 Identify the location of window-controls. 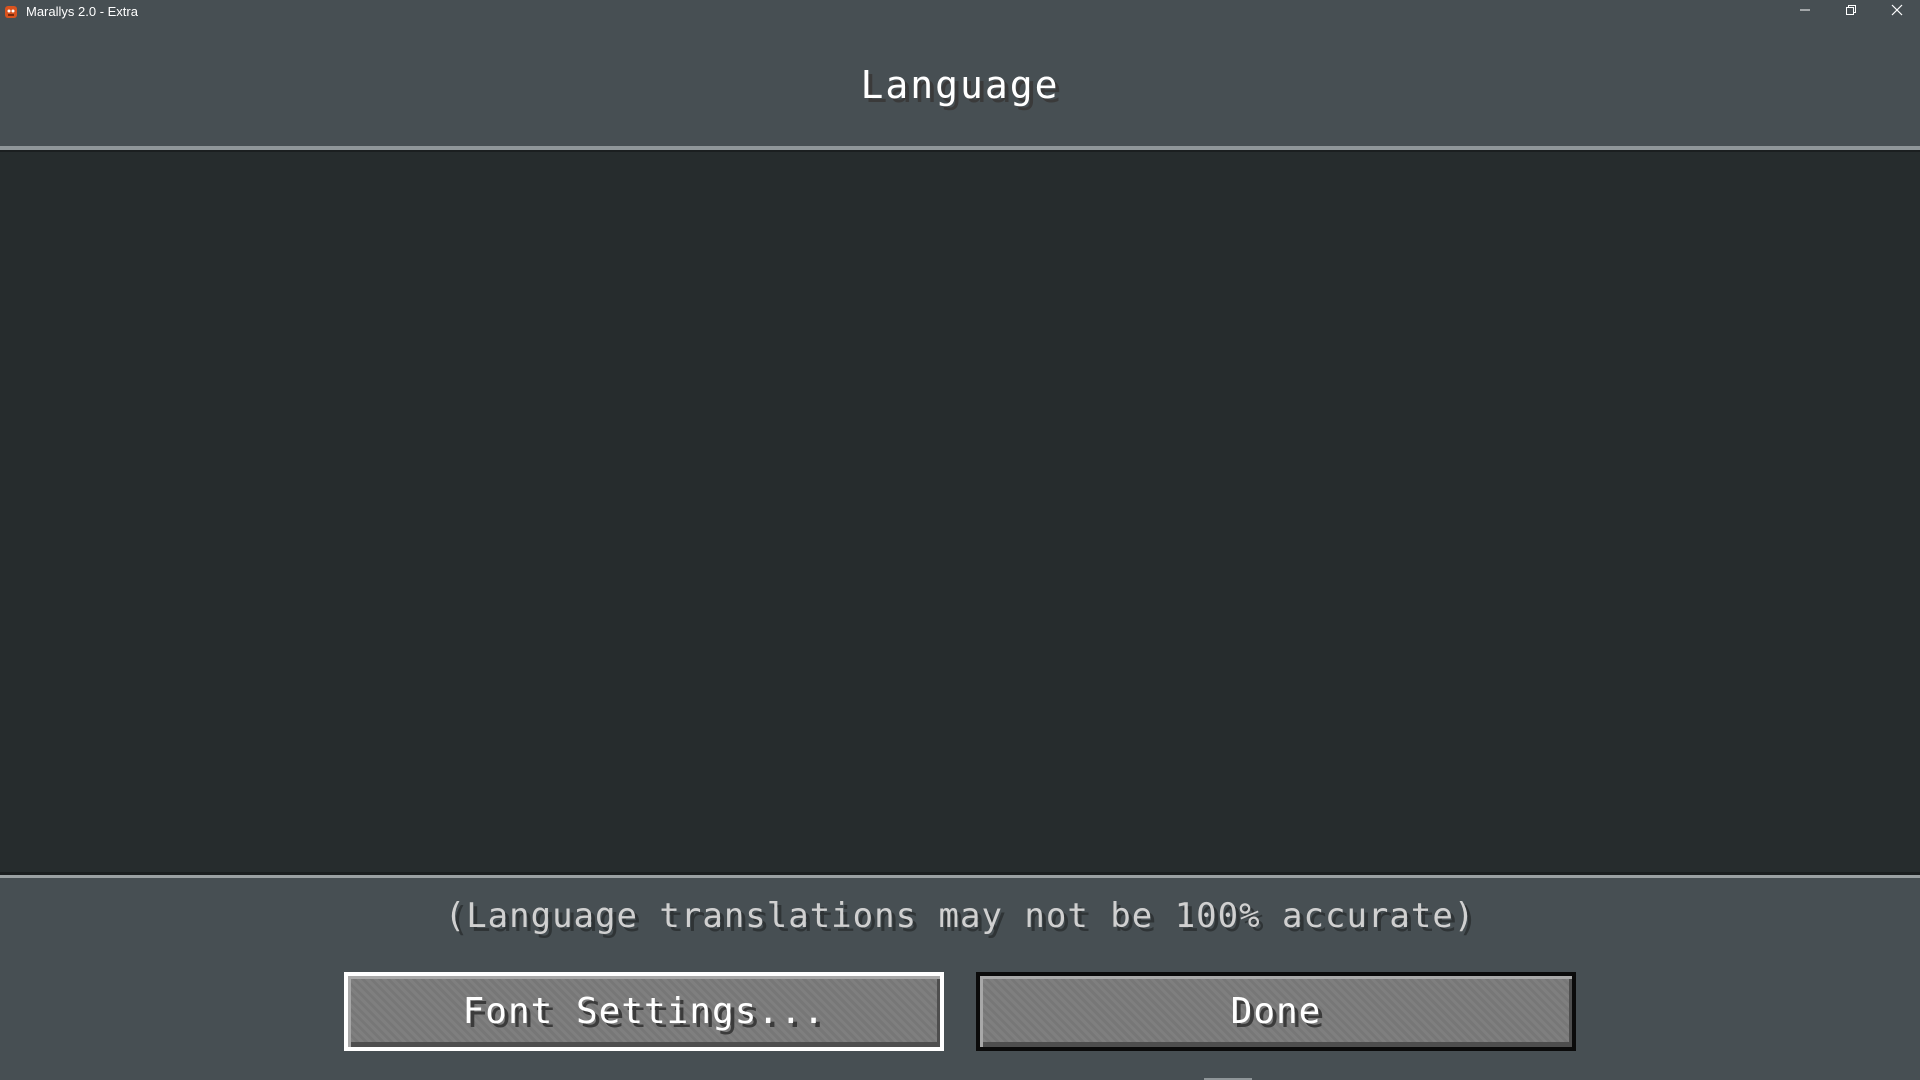
(1851, 11).